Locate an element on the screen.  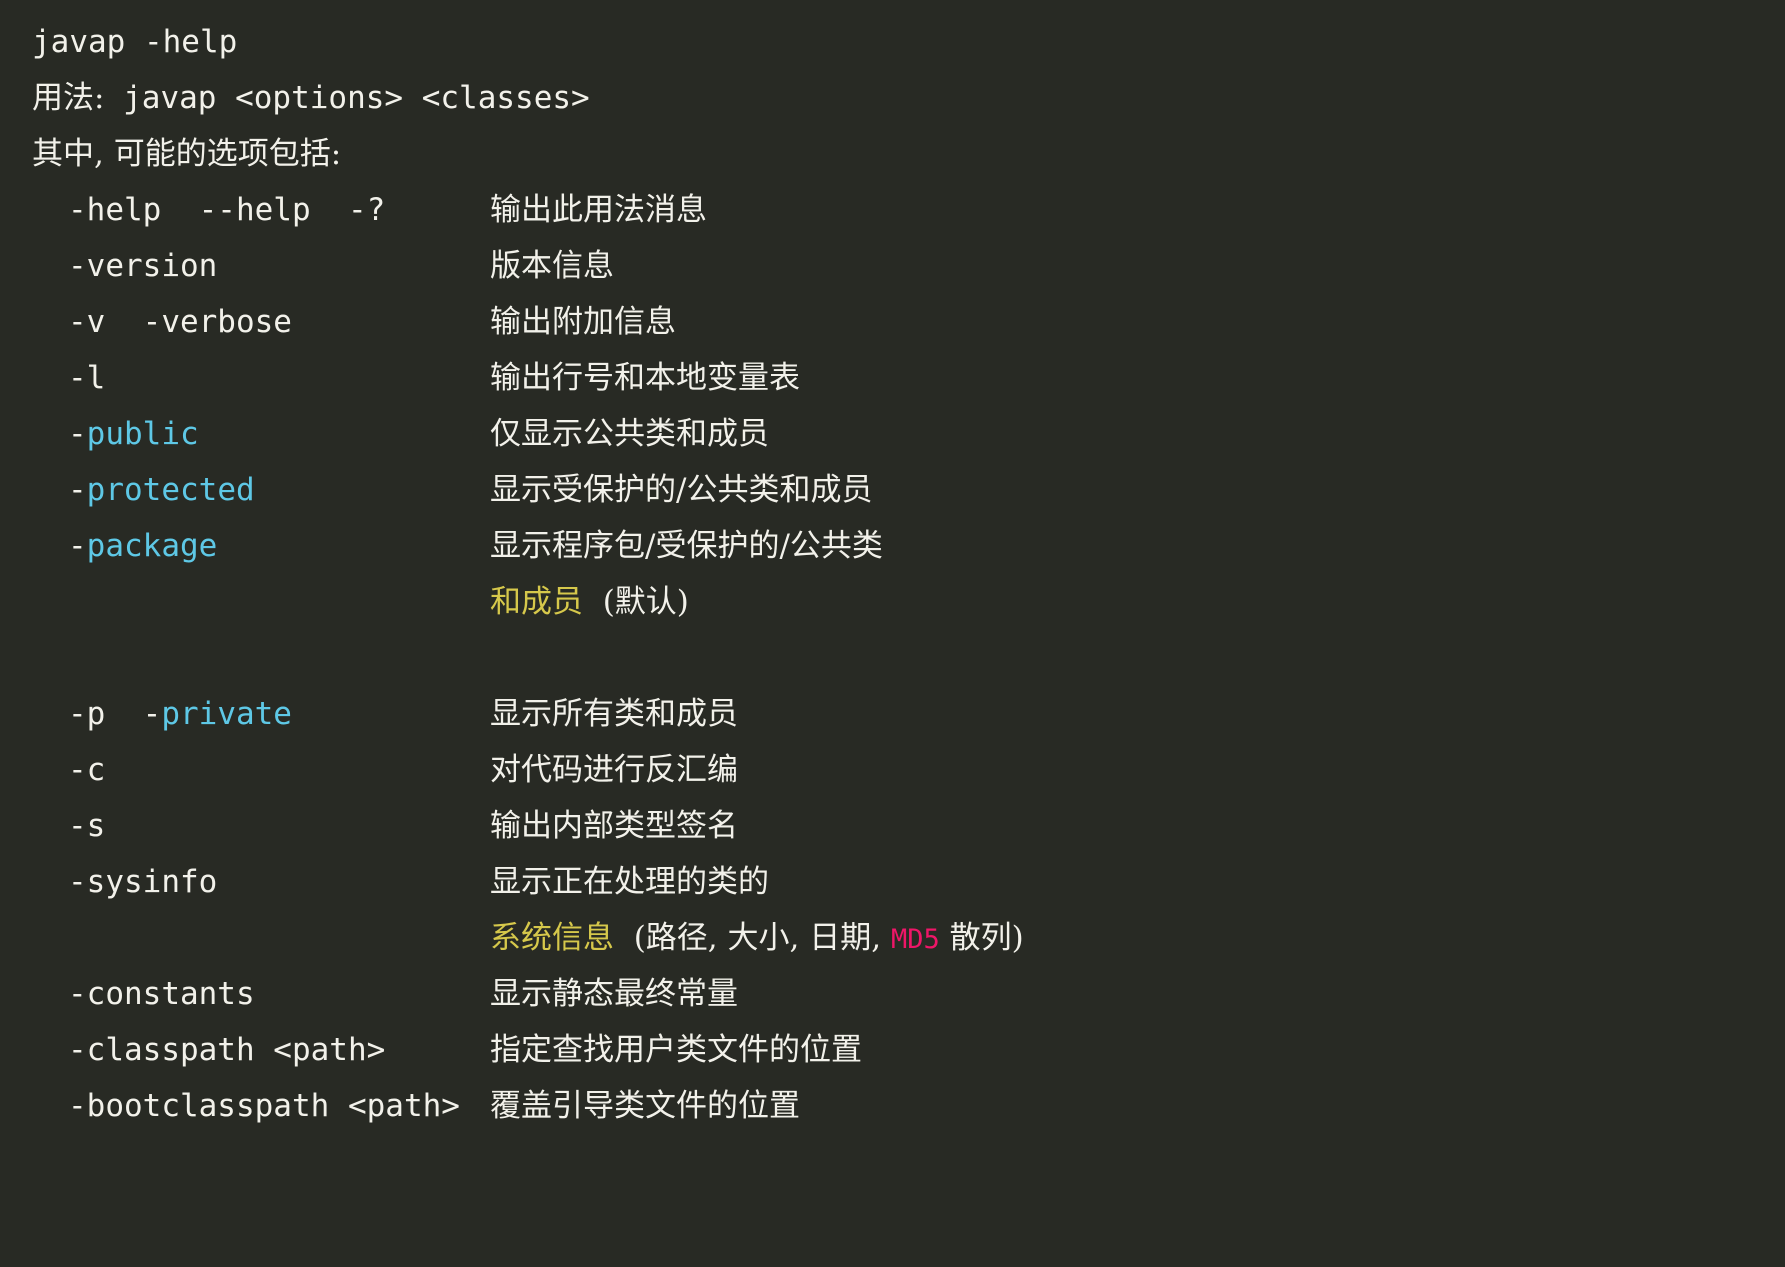
option-row: -classpath <path> 指定查找用户类文件的位置 is located at coordinates (908, 1050).